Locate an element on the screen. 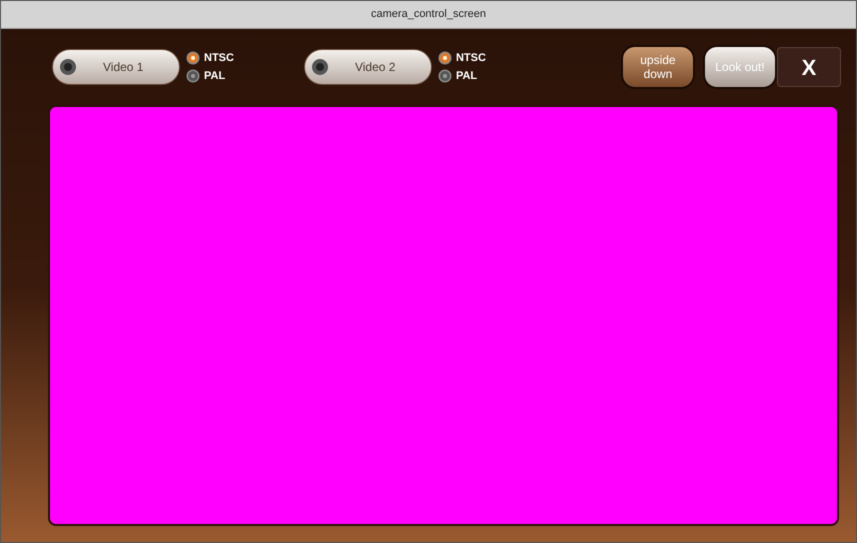  video-source-button: Video 1 is located at coordinates (116, 67).